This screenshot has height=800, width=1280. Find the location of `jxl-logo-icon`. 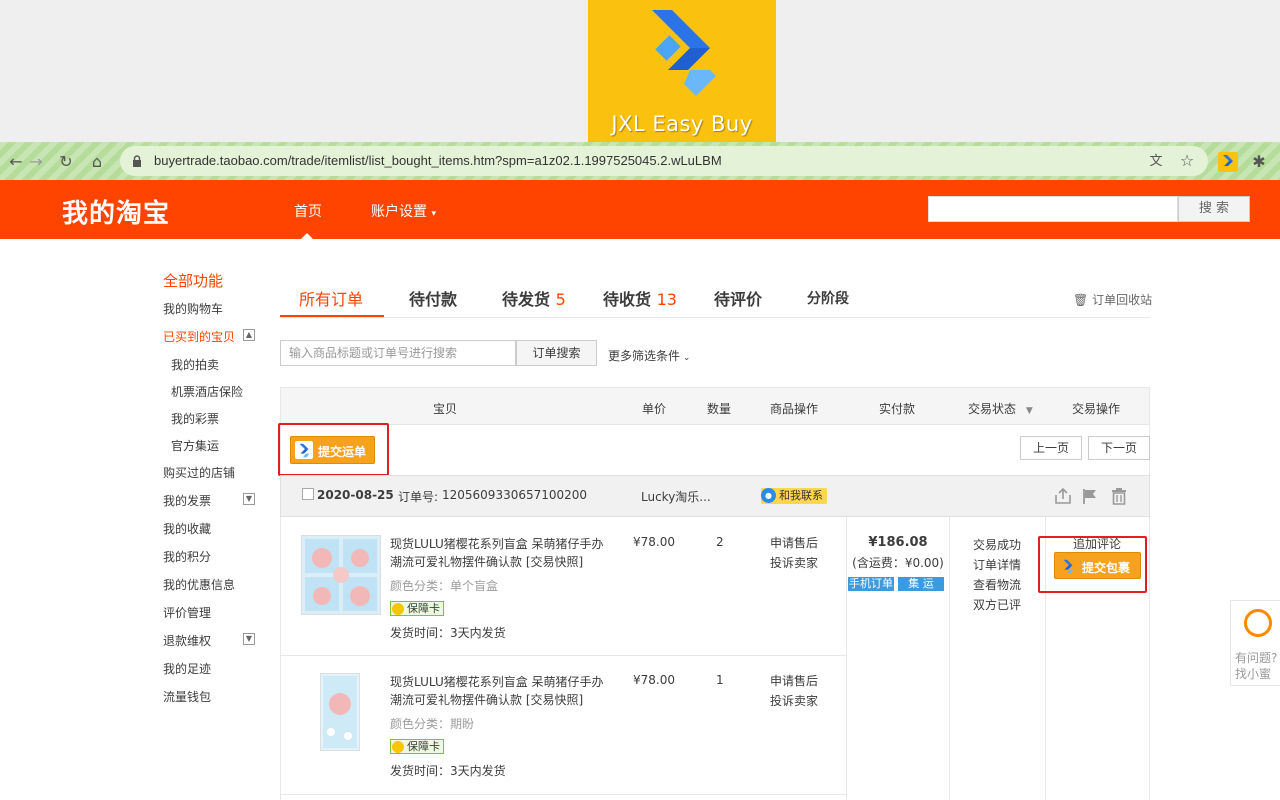

jxl-logo-icon is located at coordinates (304, 450).